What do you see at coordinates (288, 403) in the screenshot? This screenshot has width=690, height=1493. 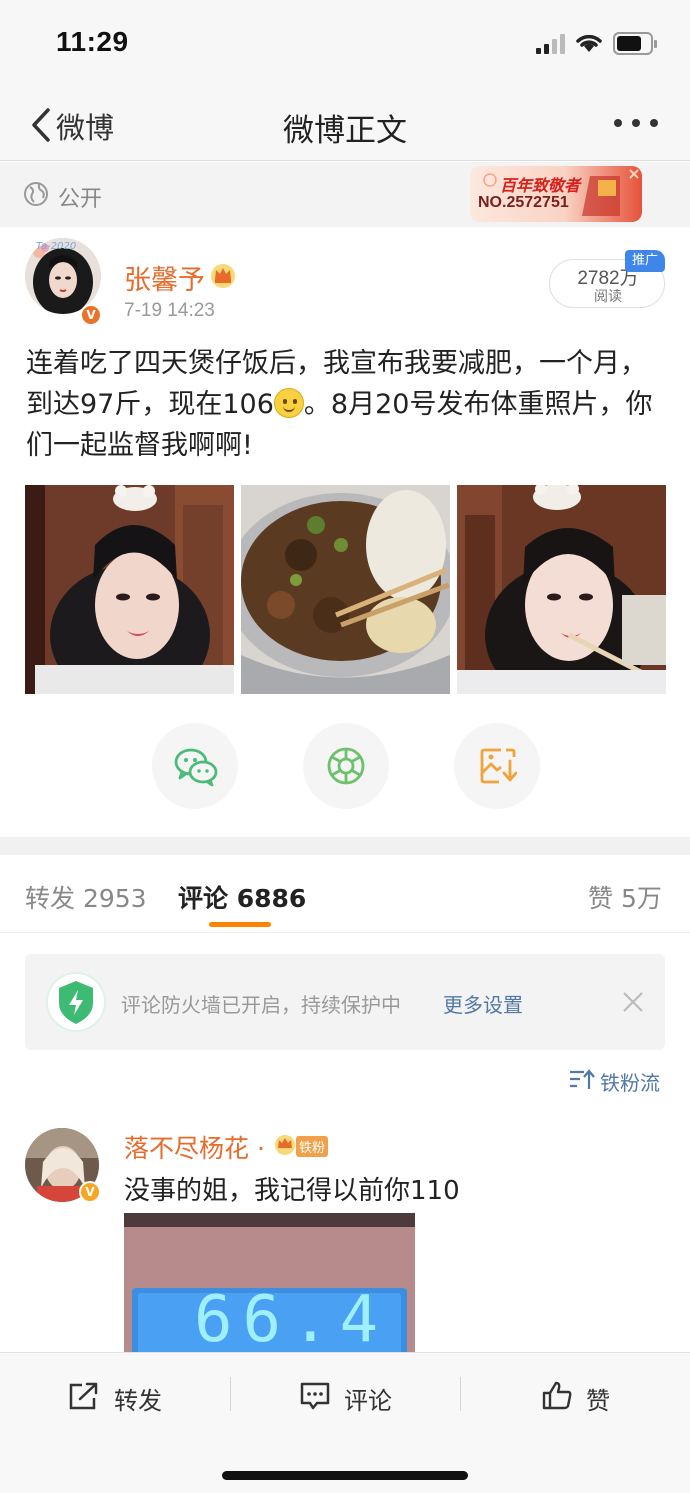 I see `smile-emoji-icon` at bounding box center [288, 403].